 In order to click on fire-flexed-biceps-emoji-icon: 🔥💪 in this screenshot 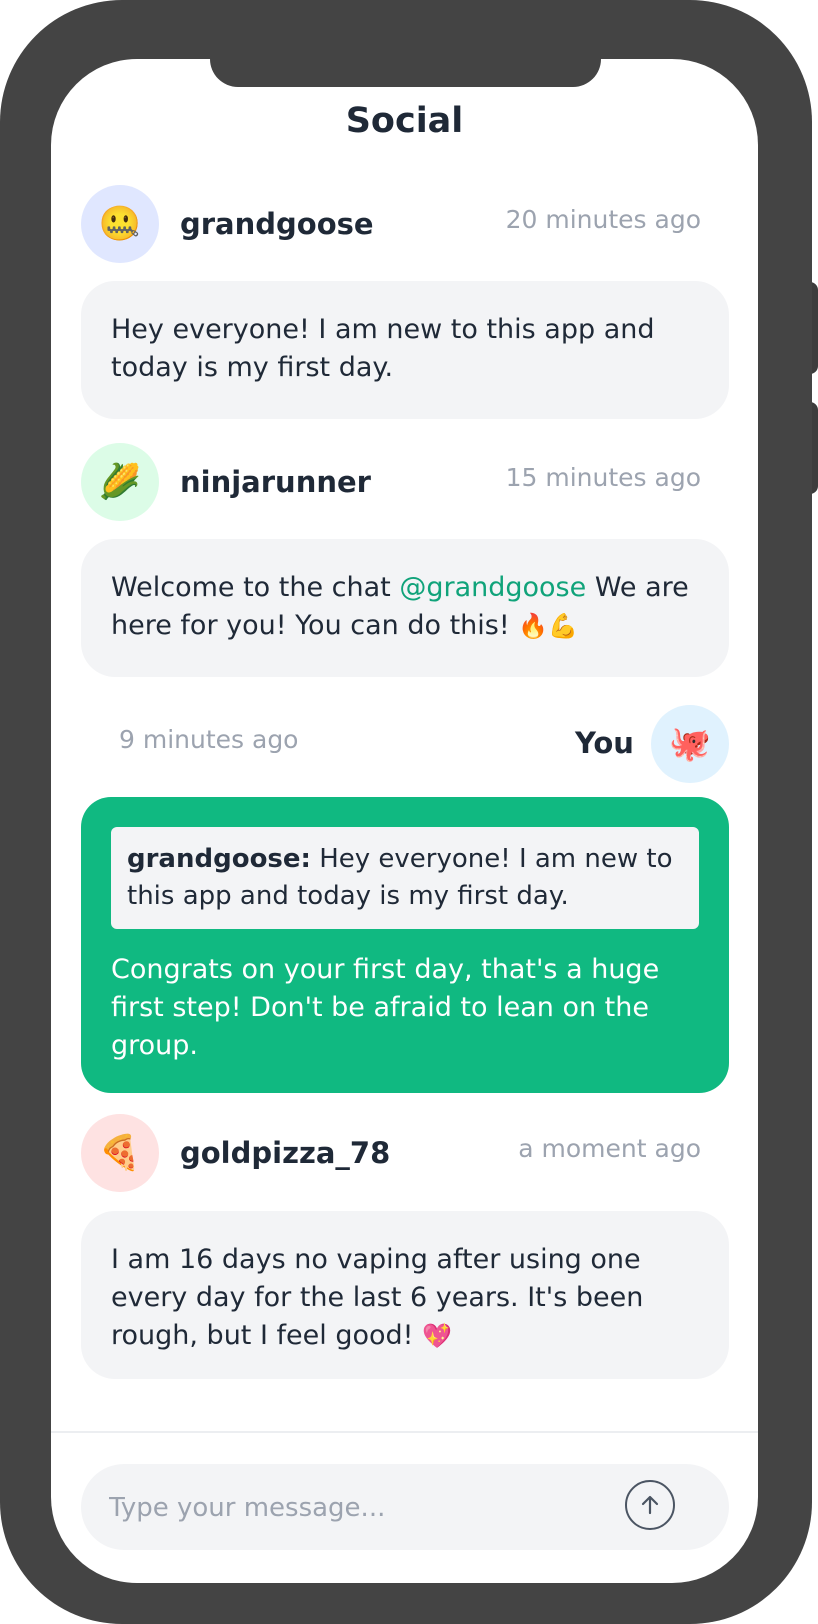, I will do `click(548, 626)`.